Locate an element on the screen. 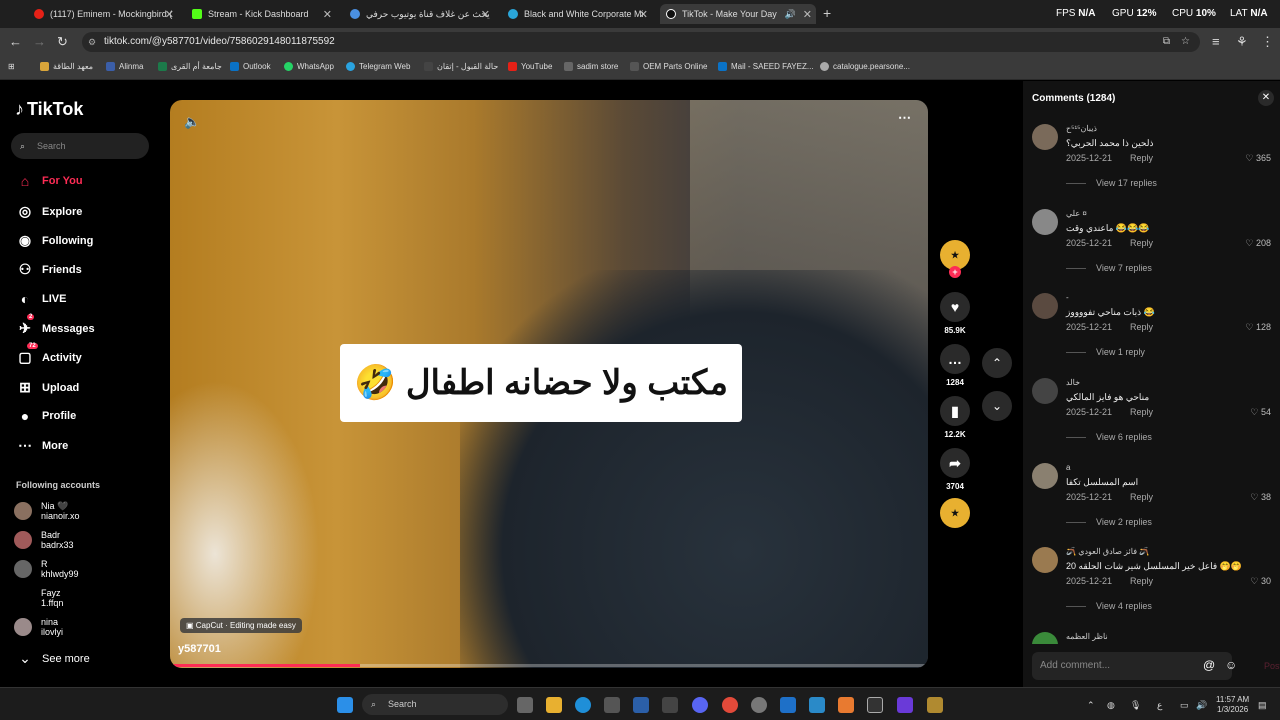 The width and height of the screenshot is (1280, 720). capcut-icon is located at coordinates (875, 705).